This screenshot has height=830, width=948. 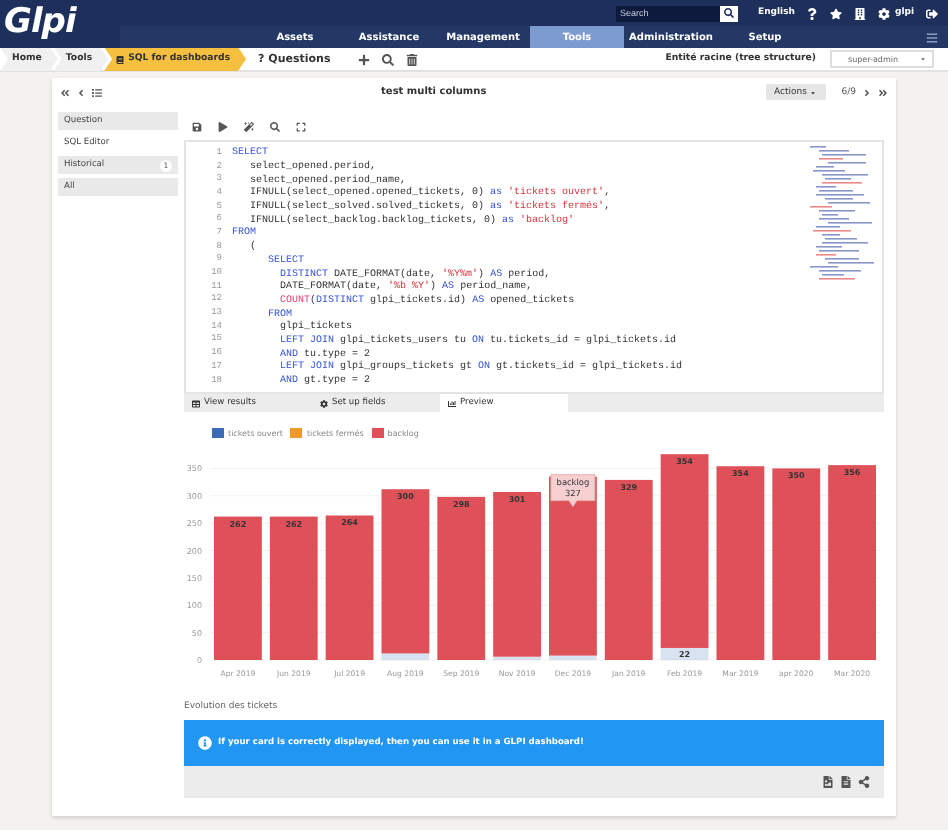 What do you see at coordinates (60, 24) in the screenshot?
I see `logo: Glpi` at bounding box center [60, 24].